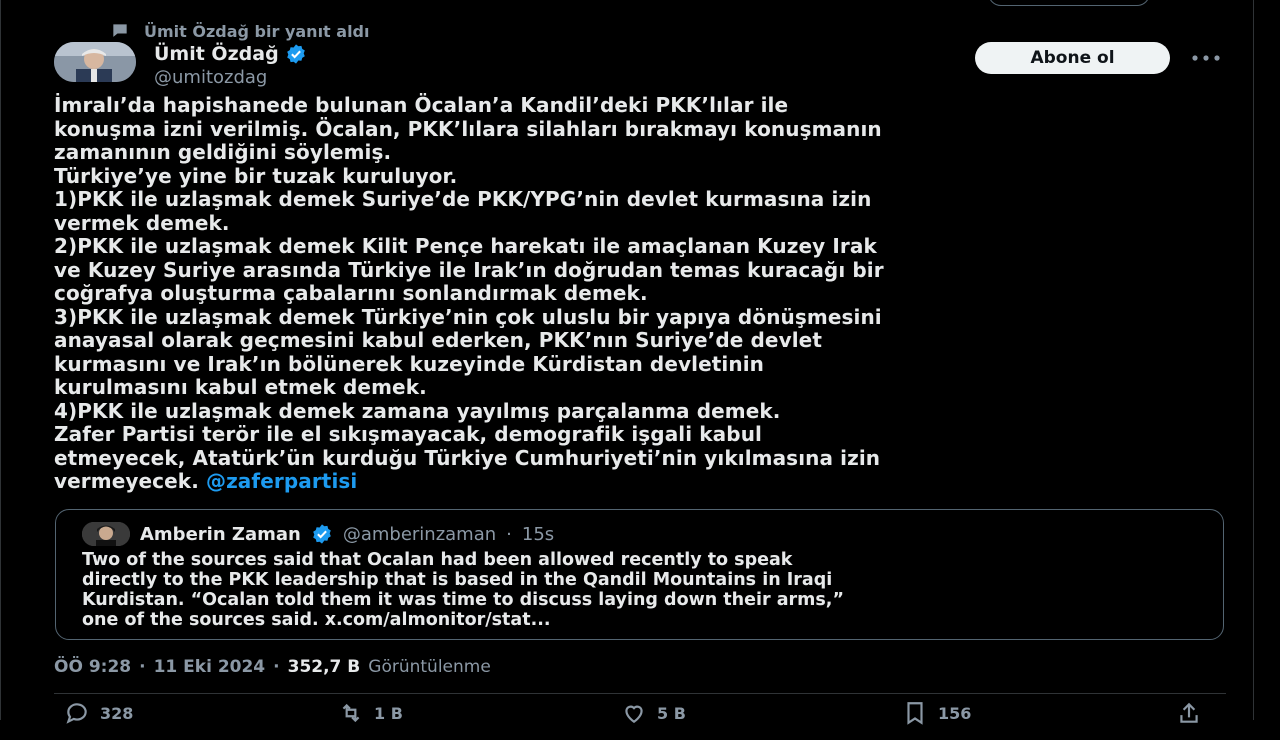 The image size is (1280, 740). Describe the element at coordinates (142, 222) in the screenshot. I see `tweet-line: vermek demek.` at that location.